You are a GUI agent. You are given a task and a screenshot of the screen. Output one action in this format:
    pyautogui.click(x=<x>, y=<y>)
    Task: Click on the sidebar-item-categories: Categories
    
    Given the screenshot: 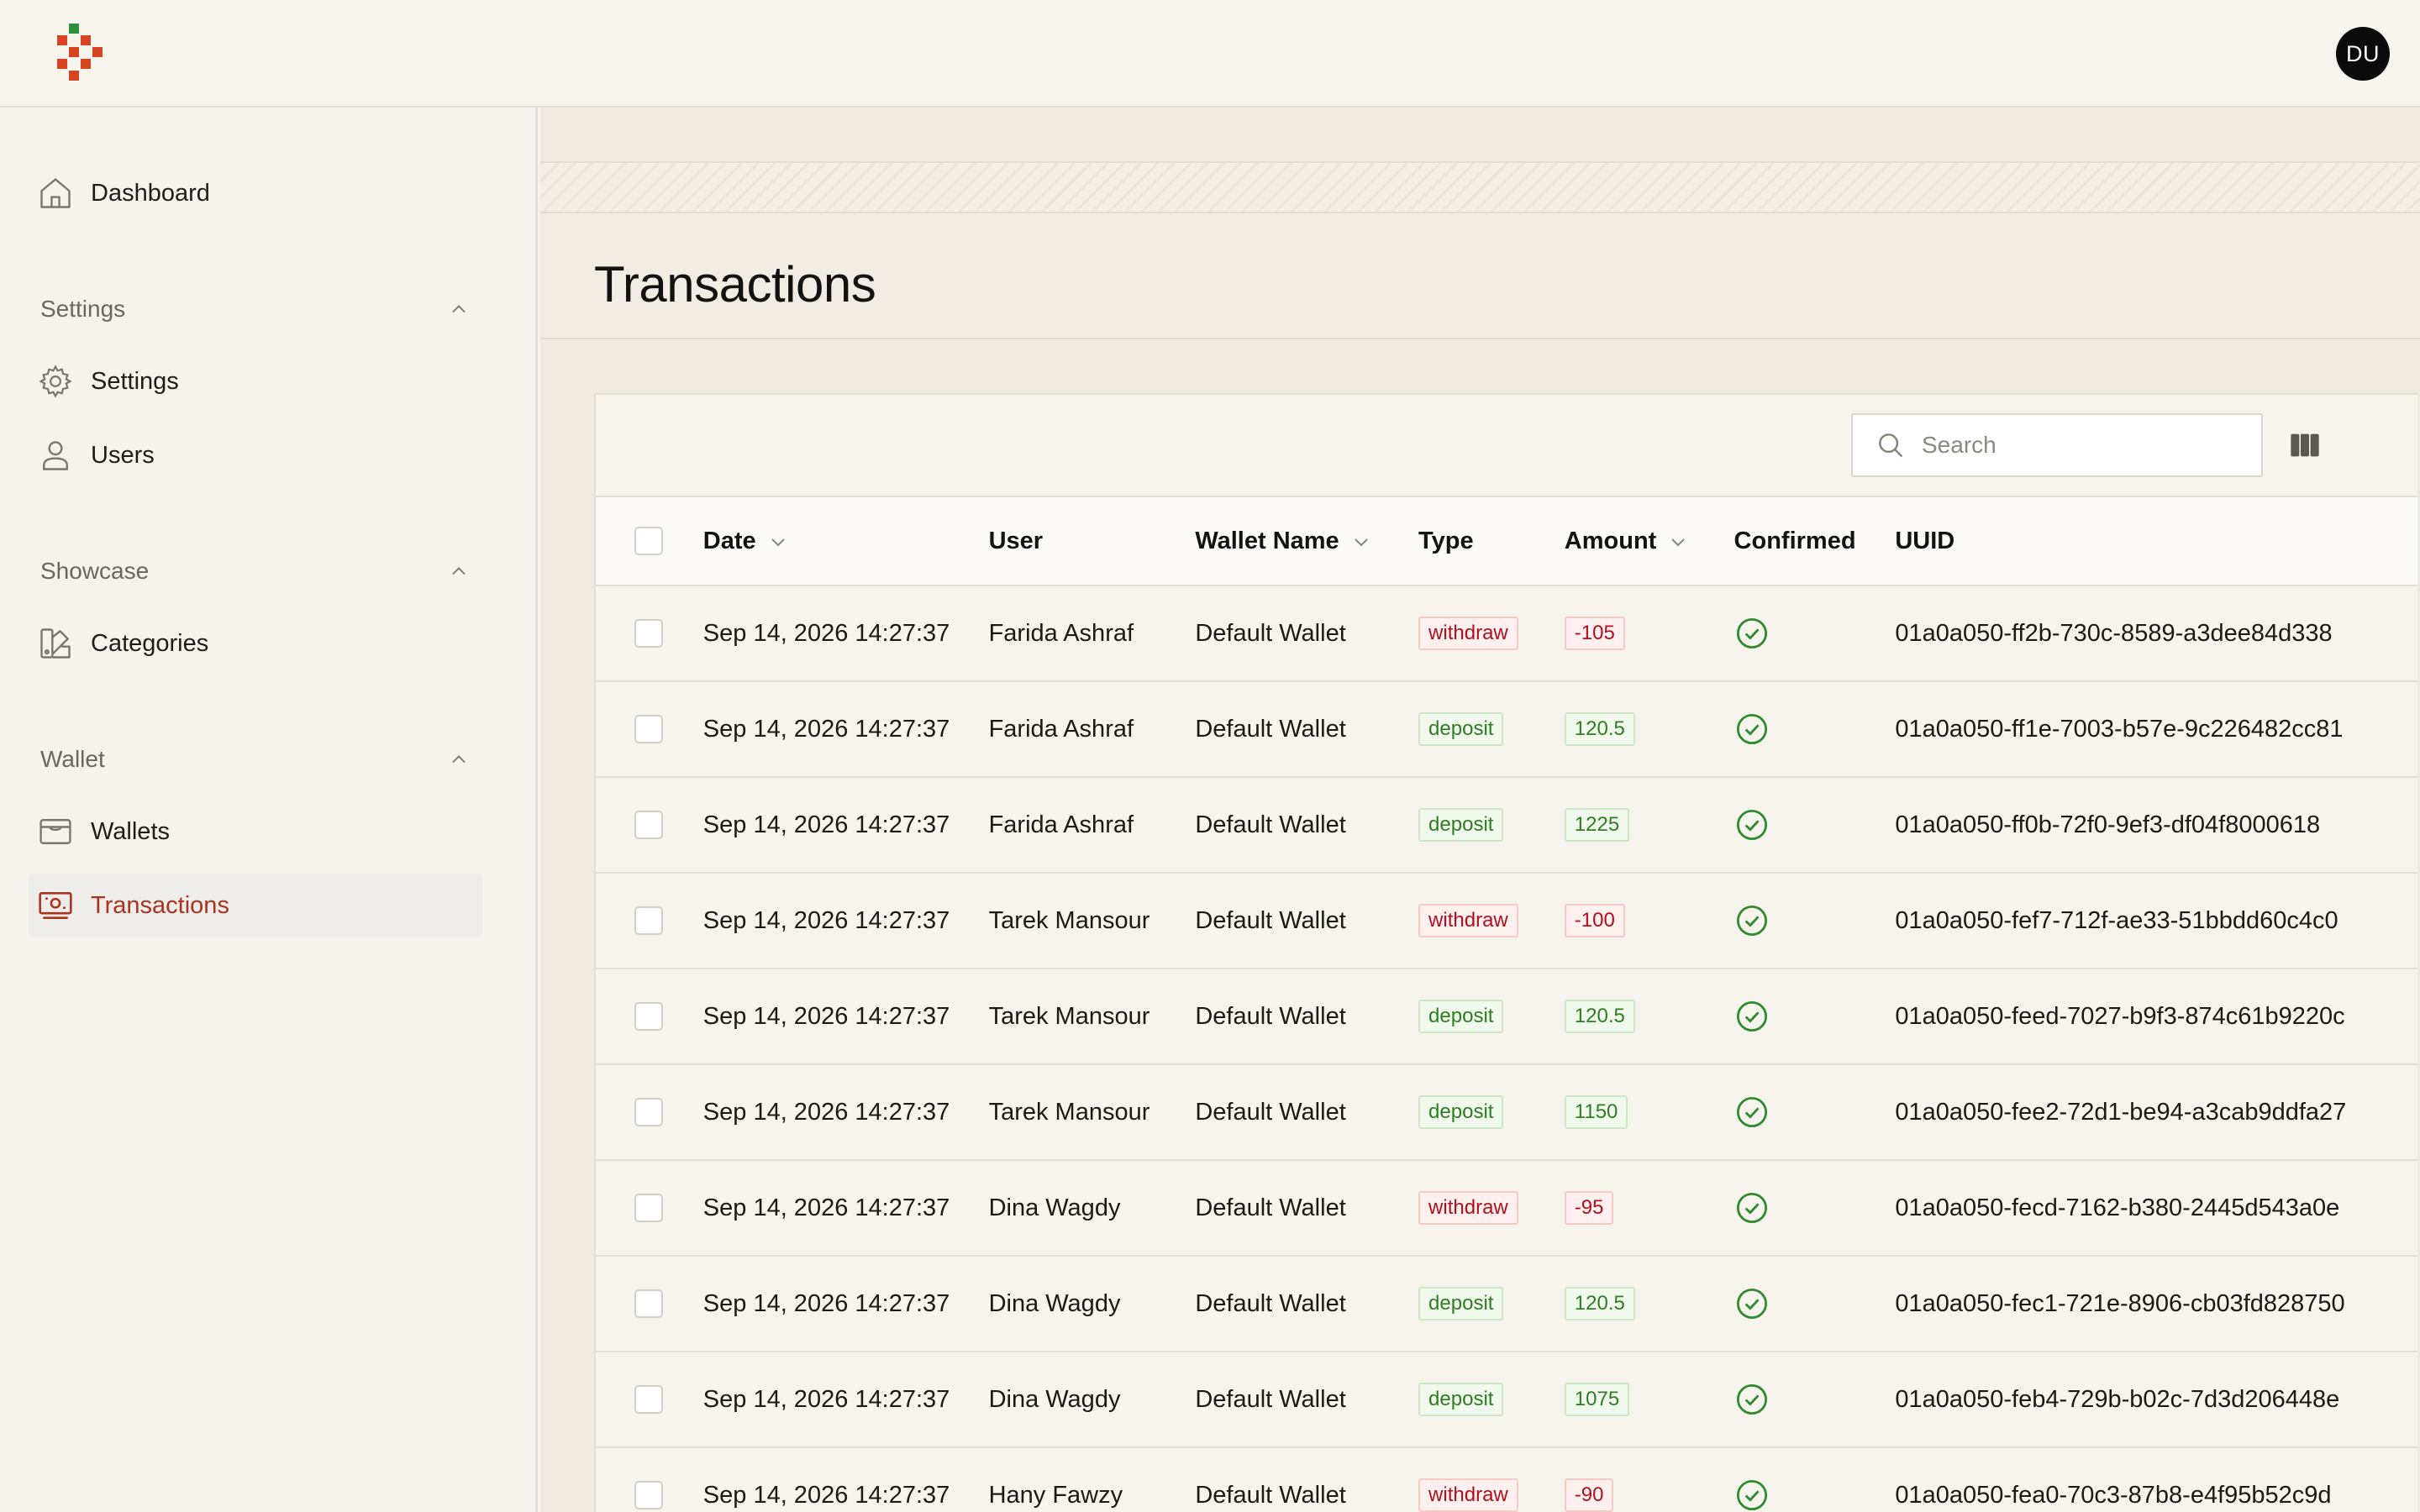 What is the action you would take?
    pyautogui.click(x=255, y=643)
    